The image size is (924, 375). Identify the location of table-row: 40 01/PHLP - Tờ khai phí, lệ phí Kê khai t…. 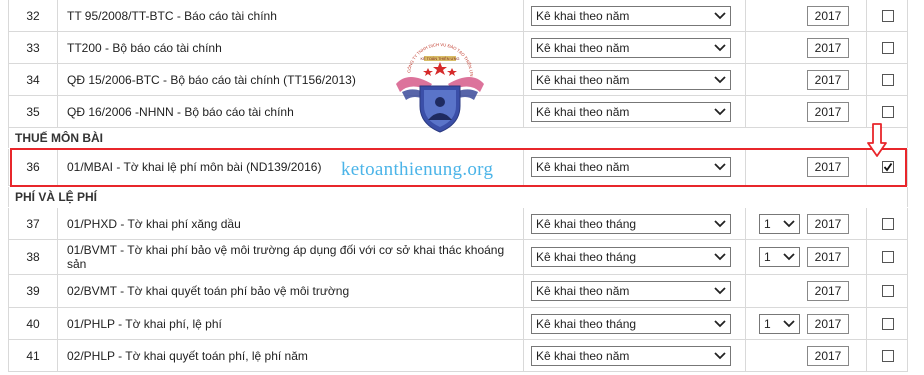
(458, 324).